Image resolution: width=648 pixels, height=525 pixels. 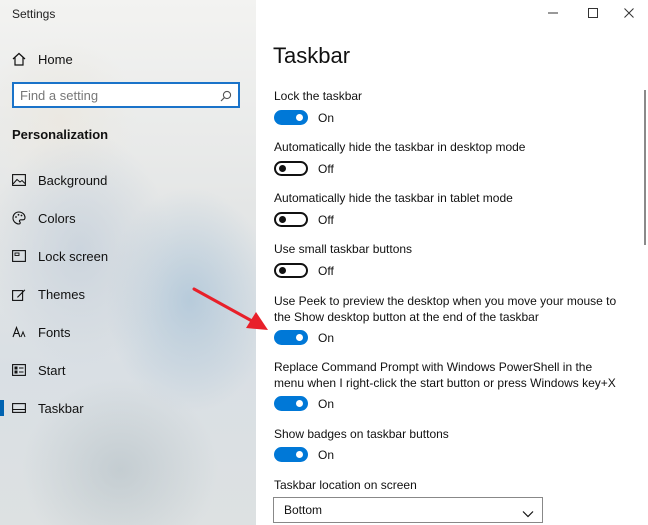 What do you see at coordinates (52, 370) in the screenshot?
I see `sidebar-item-label: Start` at bounding box center [52, 370].